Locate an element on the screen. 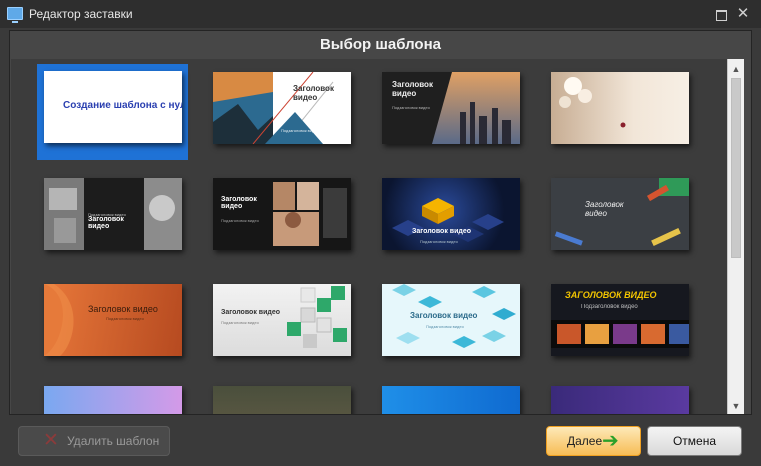 The width and height of the screenshot is (761, 466). template-thumb-orange: Заголовок видео Подзаголовок видео is located at coordinates (113, 320).